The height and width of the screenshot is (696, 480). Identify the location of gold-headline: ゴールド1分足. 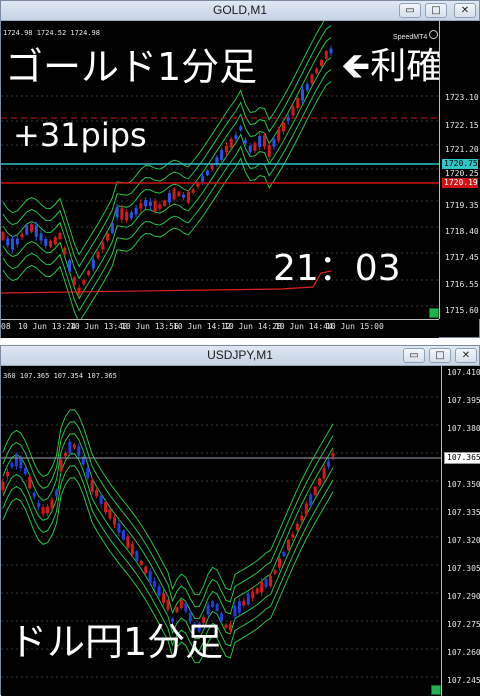
(131, 67).